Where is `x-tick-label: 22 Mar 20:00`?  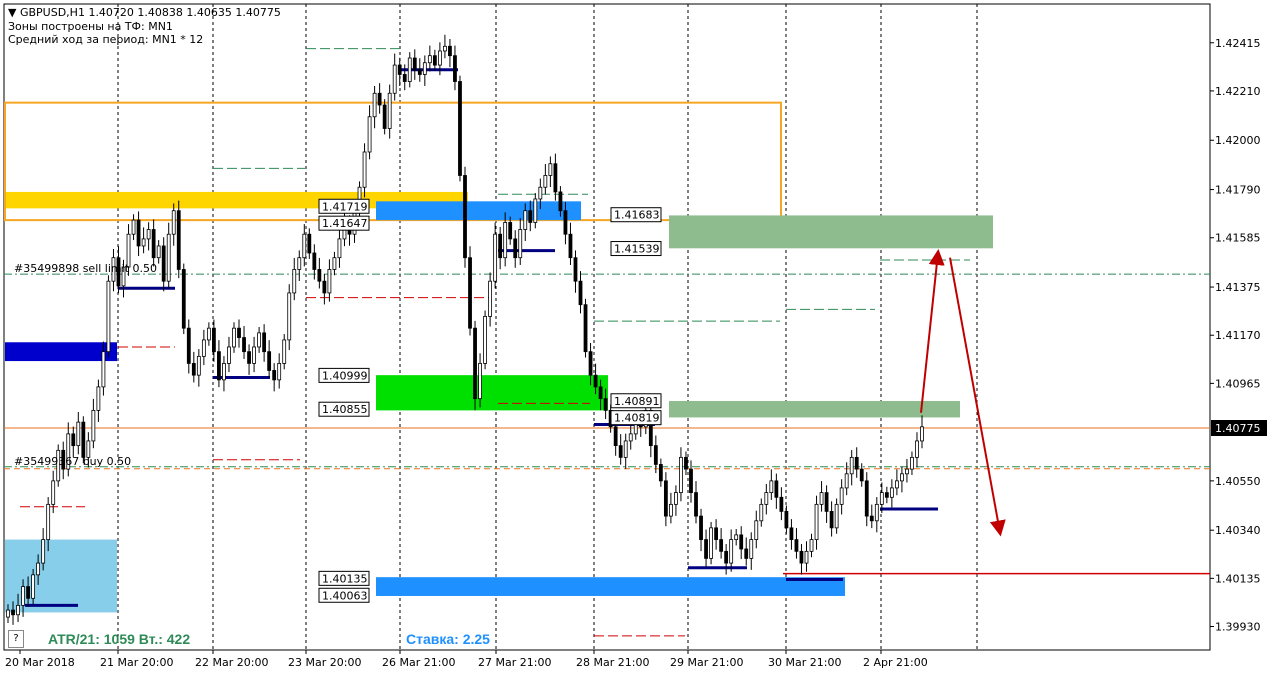
x-tick-label: 22 Mar 20:00 is located at coordinates (231, 662).